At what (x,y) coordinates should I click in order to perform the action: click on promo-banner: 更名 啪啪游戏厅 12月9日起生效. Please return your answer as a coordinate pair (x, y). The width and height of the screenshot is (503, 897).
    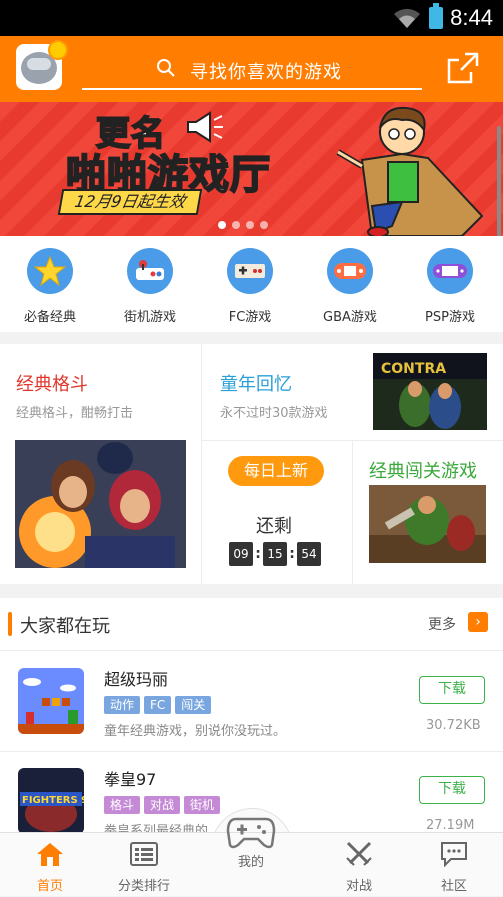
    Looking at the image, I should click on (251, 169).